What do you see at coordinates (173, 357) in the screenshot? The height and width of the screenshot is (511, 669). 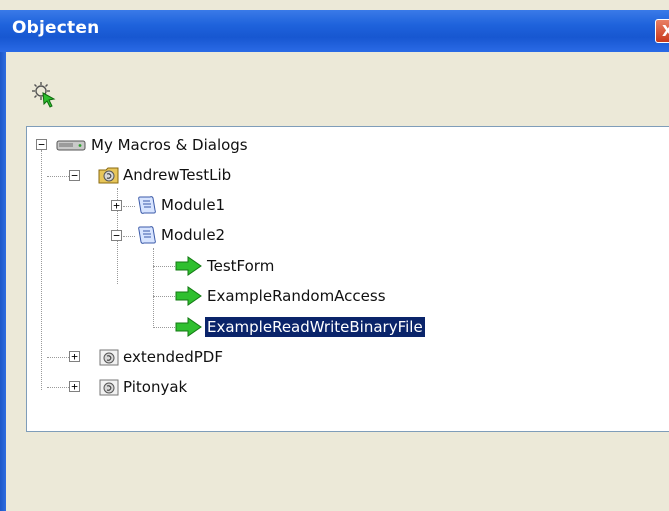 I see `tree-item-label: extendedPDF` at bounding box center [173, 357].